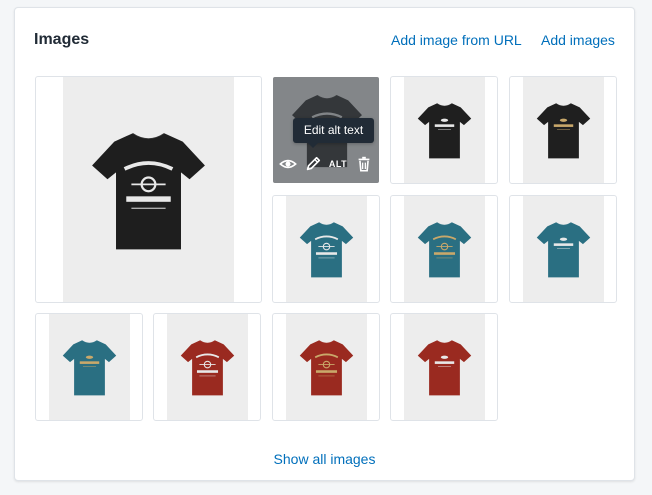 Image resolution: width=652 pixels, height=495 pixels. What do you see at coordinates (62, 39) in the screenshot?
I see `section-title: Images` at bounding box center [62, 39].